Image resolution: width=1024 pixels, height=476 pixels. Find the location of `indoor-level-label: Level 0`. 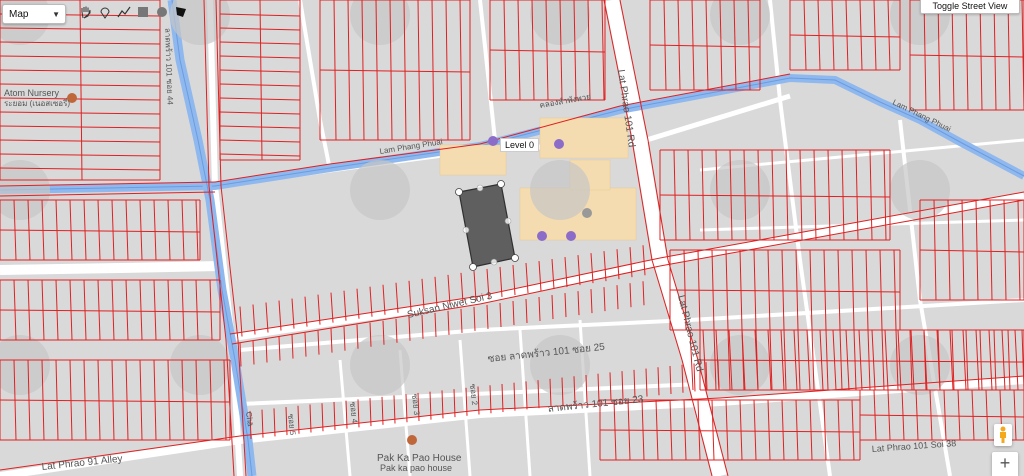

indoor-level-label: Level 0 is located at coordinates (520, 145).